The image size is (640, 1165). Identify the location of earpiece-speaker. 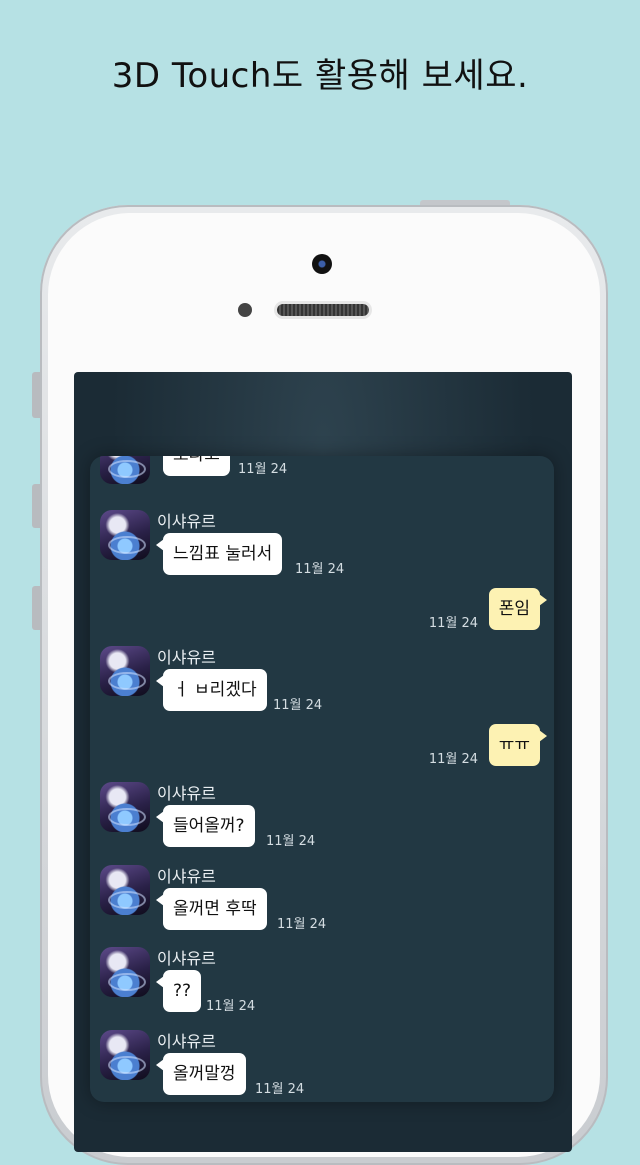
(323, 310).